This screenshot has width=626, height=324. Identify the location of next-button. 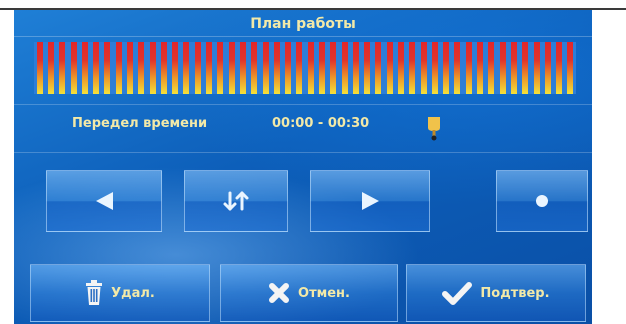
(370, 201).